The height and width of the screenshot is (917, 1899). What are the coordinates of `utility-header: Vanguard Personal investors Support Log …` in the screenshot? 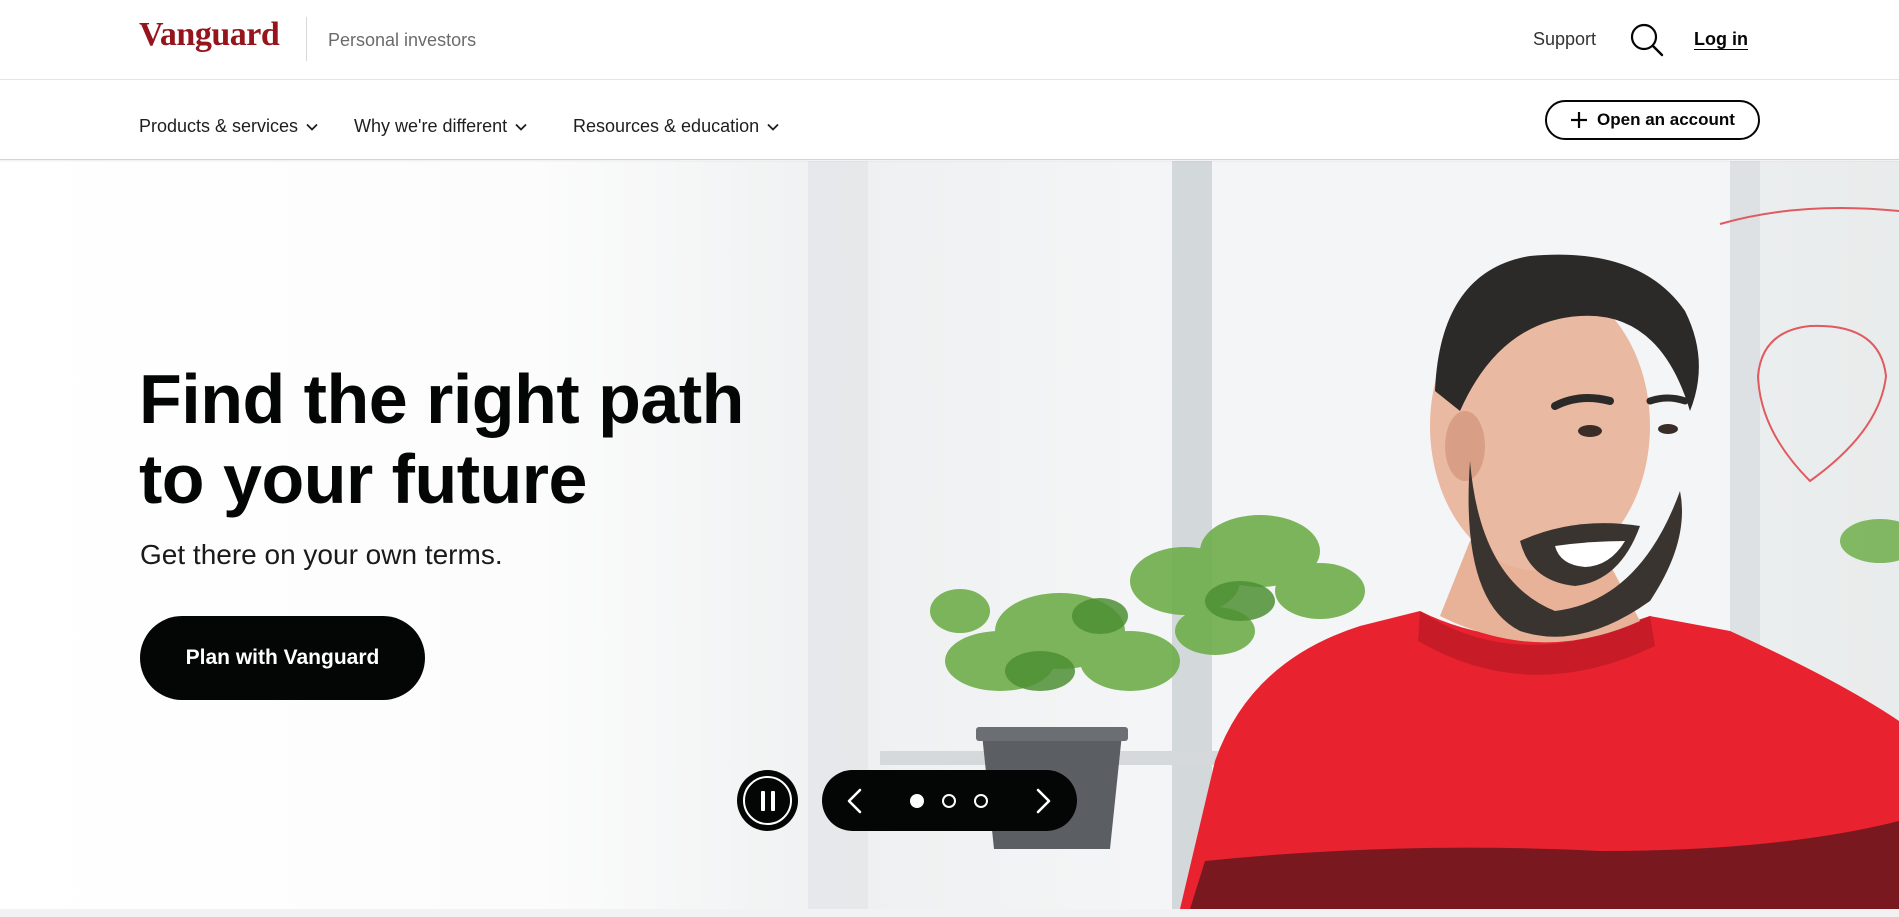 It's located at (949, 40).